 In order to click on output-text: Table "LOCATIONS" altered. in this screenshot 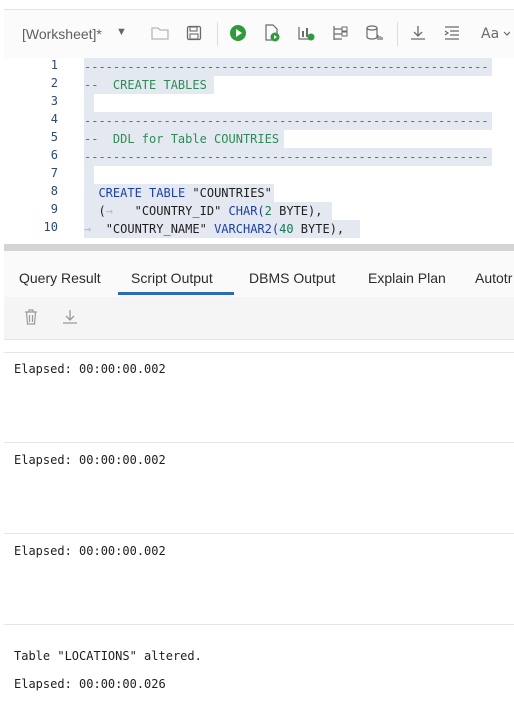, I will do `click(108, 656)`.